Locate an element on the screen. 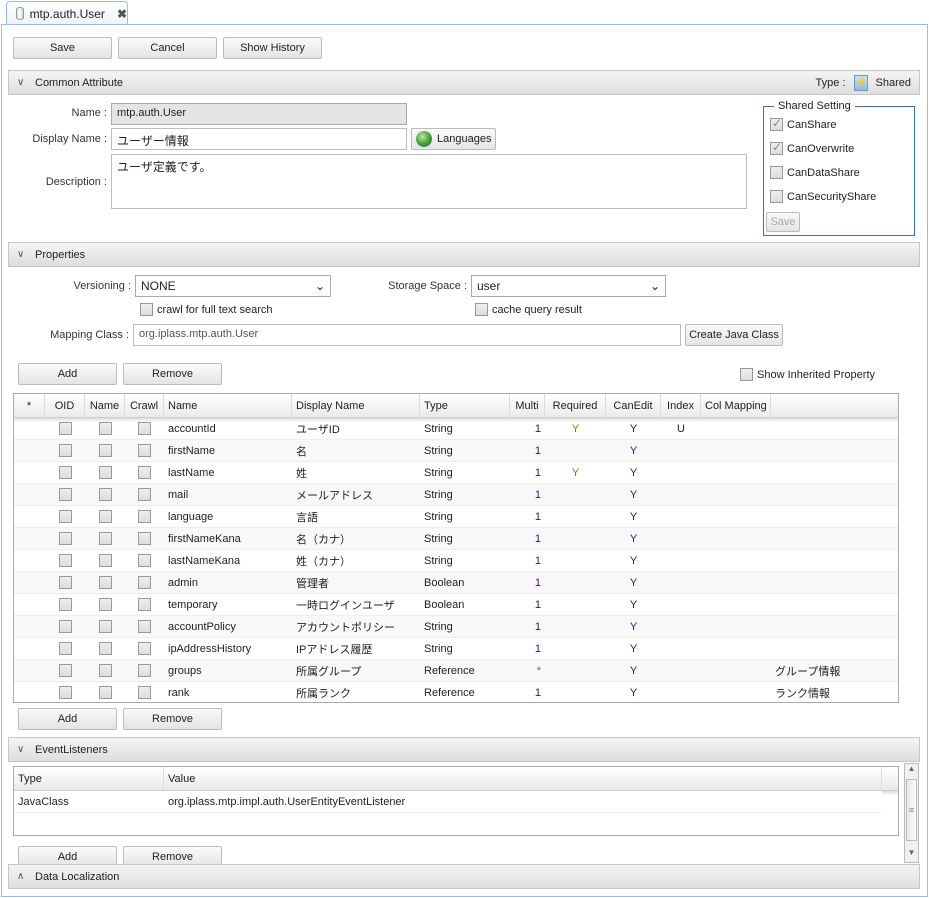  table-row: rank 所属ランク Reference 1 Y ランク情報 is located at coordinates (456, 692).